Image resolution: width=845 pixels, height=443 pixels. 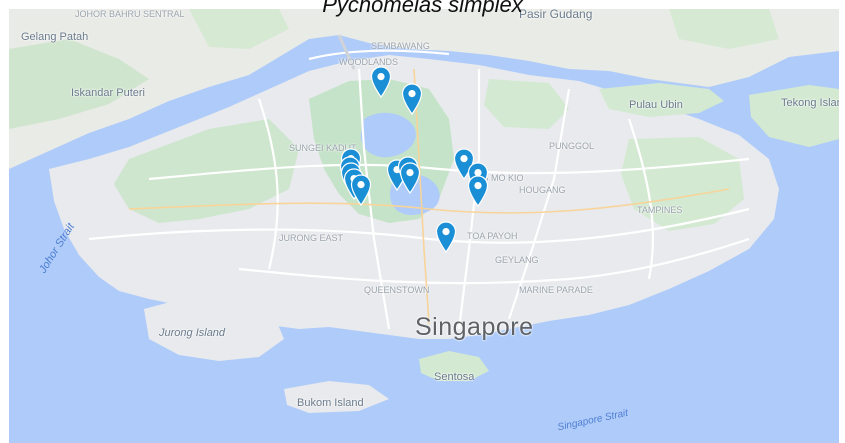 I want to click on label-geylang: GEYLANG, so click(x=517, y=260).